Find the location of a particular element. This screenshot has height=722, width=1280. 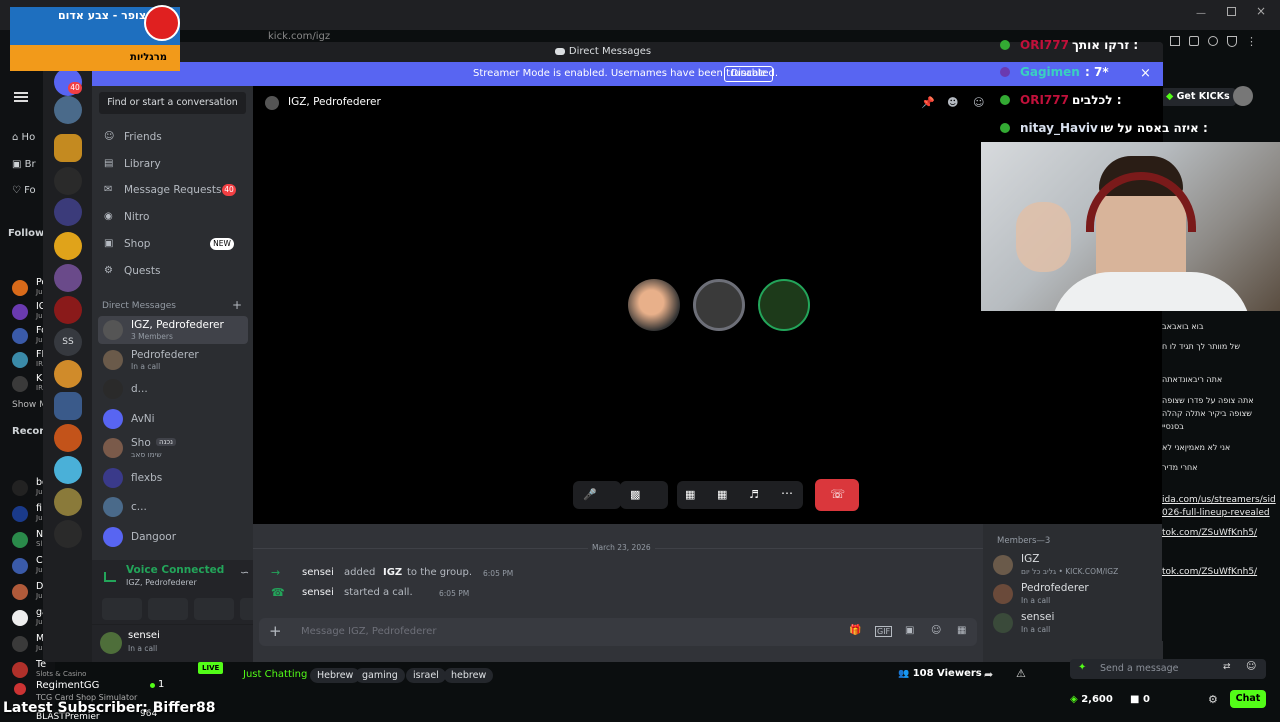

member-item: Pedrofederer In a call is located at coordinates (1075, 595).